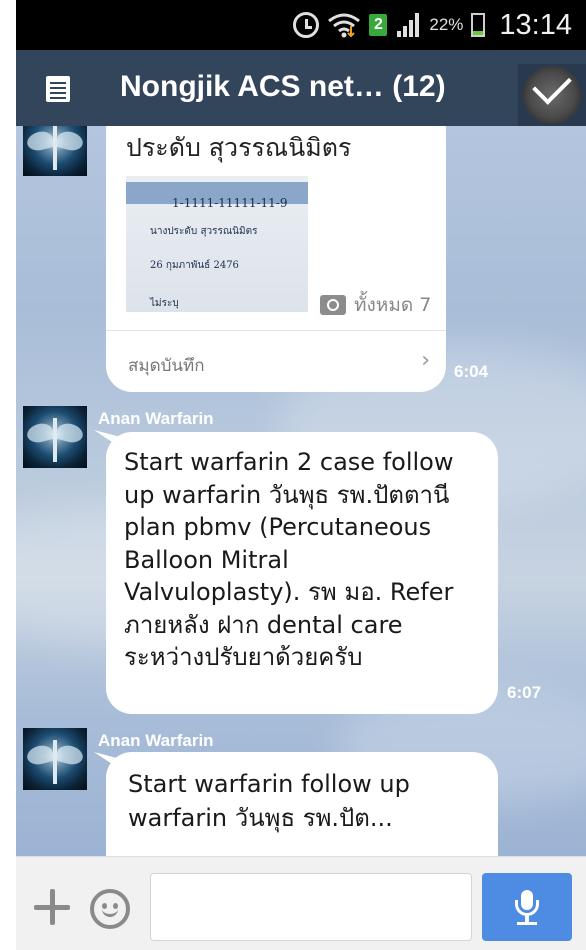  What do you see at coordinates (243, 657) in the screenshot?
I see `message-line: ระหว่างปรับยาด้วยครับ` at bounding box center [243, 657].